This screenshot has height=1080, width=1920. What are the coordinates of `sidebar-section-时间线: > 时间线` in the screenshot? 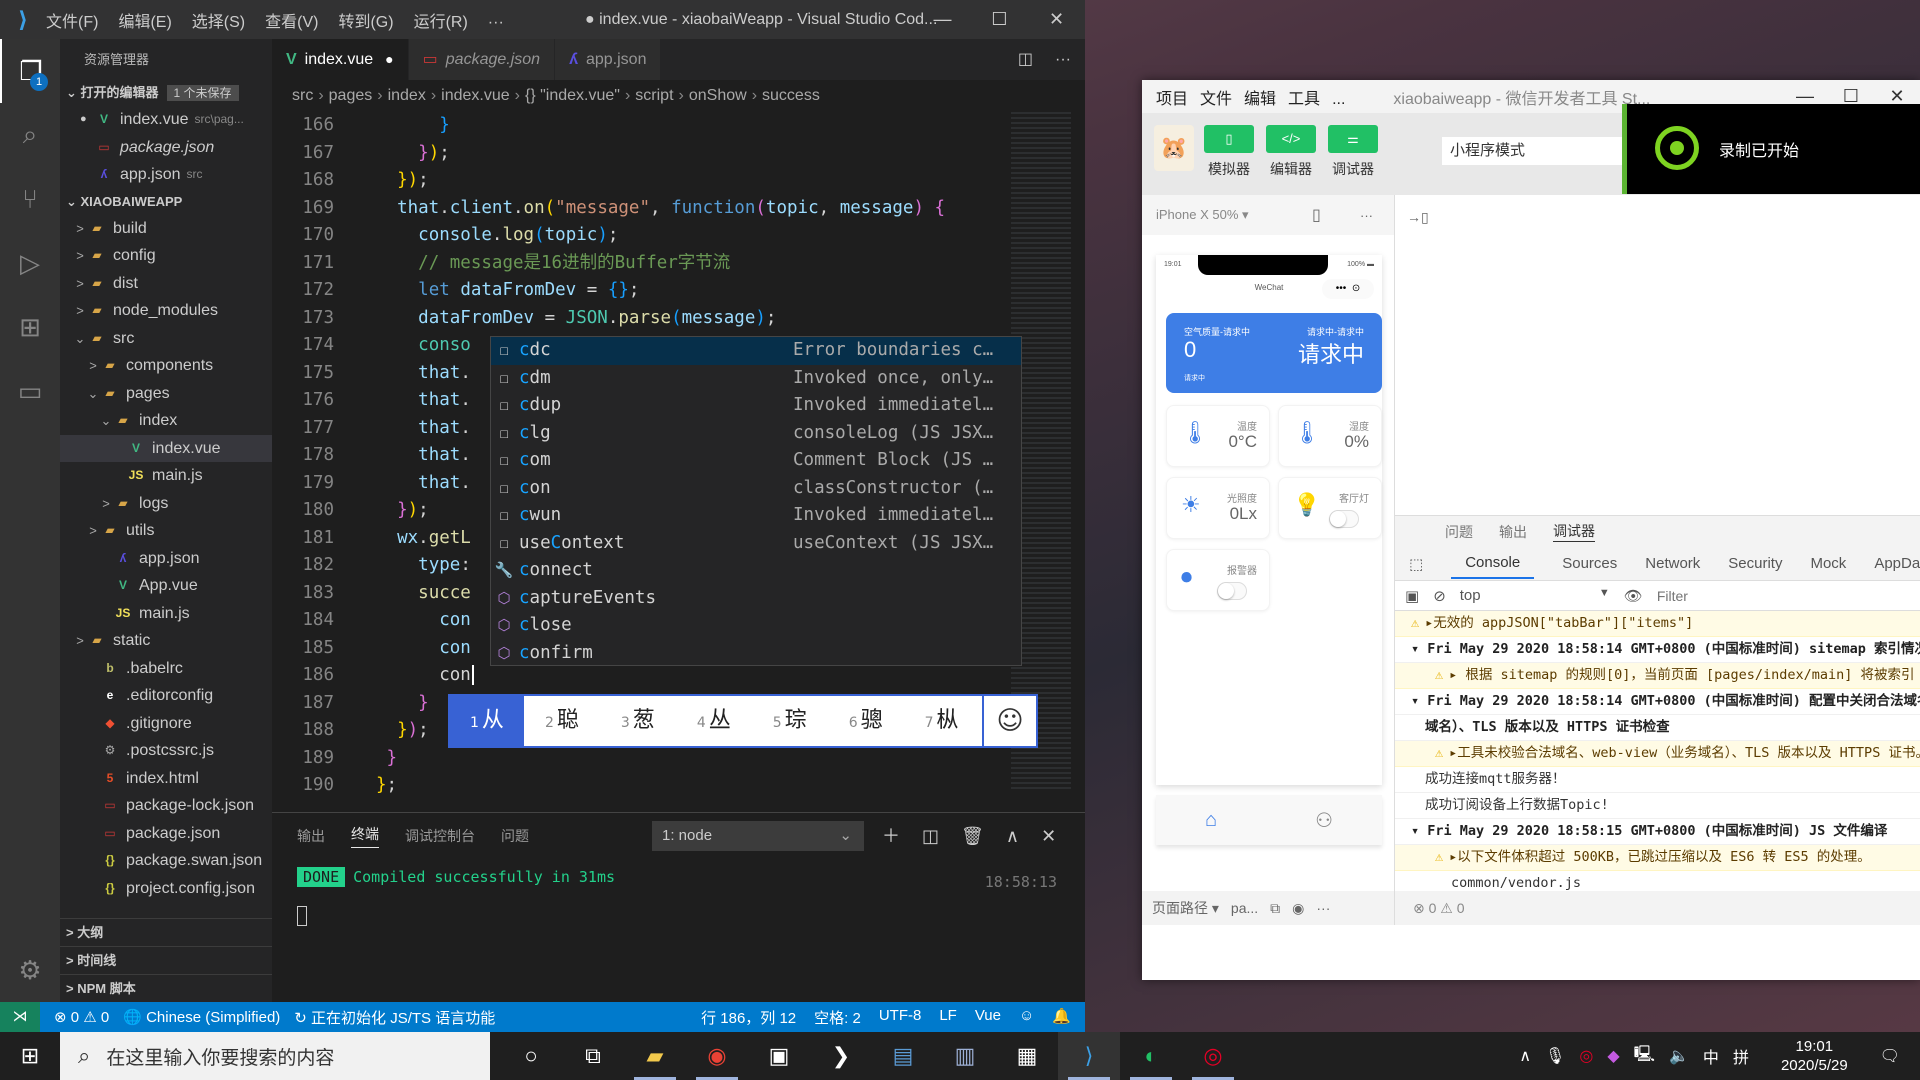 It's located at (166, 960).